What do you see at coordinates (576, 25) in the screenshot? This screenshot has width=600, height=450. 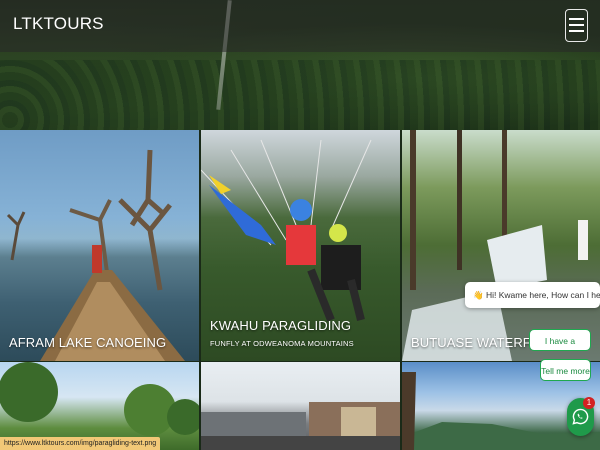 I see `hamburger-menu-icon` at bounding box center [576, 25].